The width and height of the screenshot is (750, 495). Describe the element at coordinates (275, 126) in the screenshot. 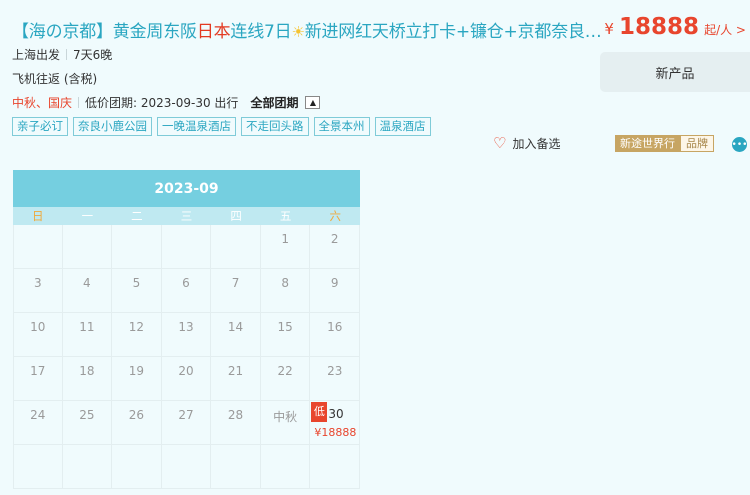

I see `tag-item: 不走回头路` at that location.